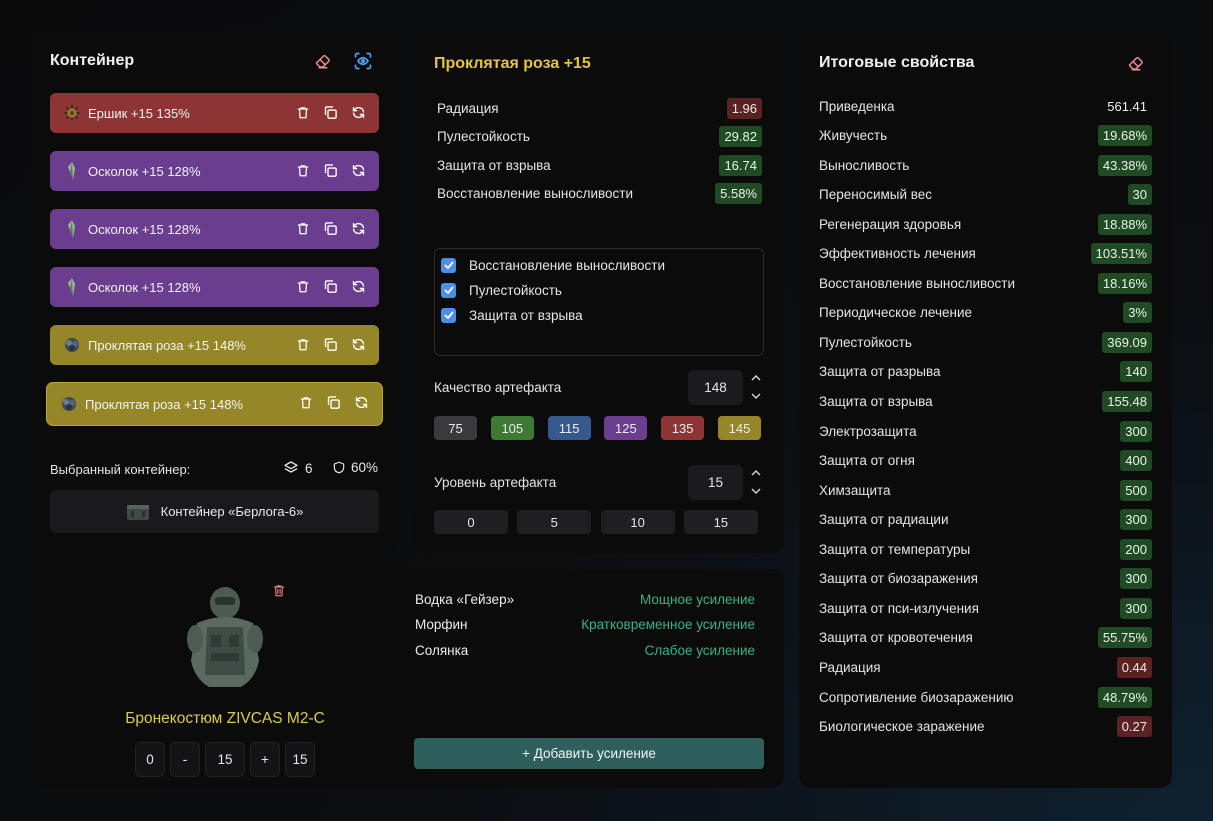 The height and width of the screenshot is (821, 1213). What do you see at coordinates (740, 136) in the screenshot?
I see `artifact-stat-value: 29.82` at bounding box center [740, 136].